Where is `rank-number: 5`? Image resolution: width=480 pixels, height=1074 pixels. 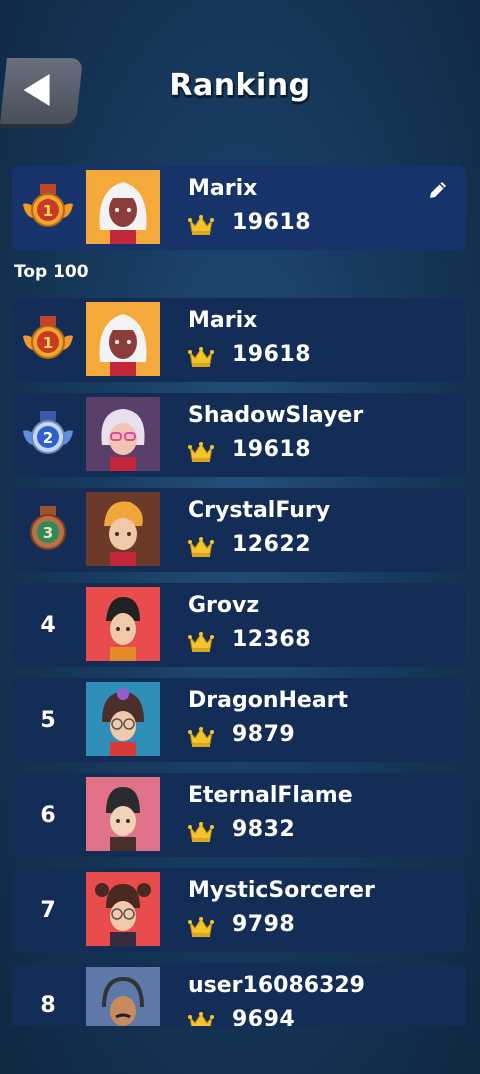 rank-number: 5 is located at coordinates (48, 720).